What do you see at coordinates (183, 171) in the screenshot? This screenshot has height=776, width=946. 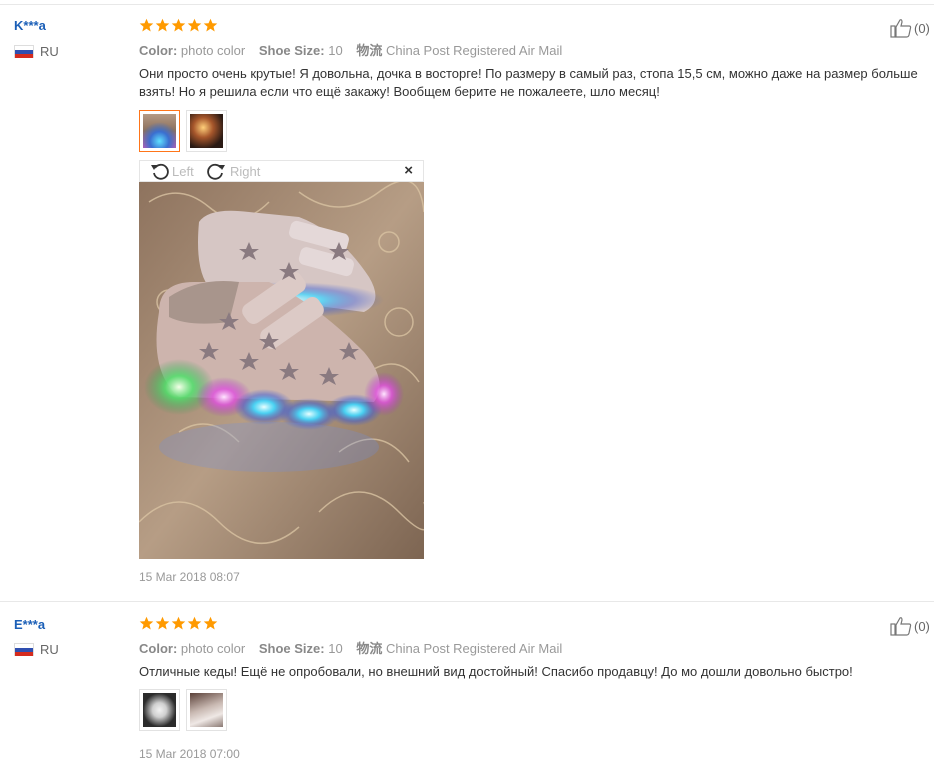 I see `rotate-left-label: Left` at bounding box center [183, 171].